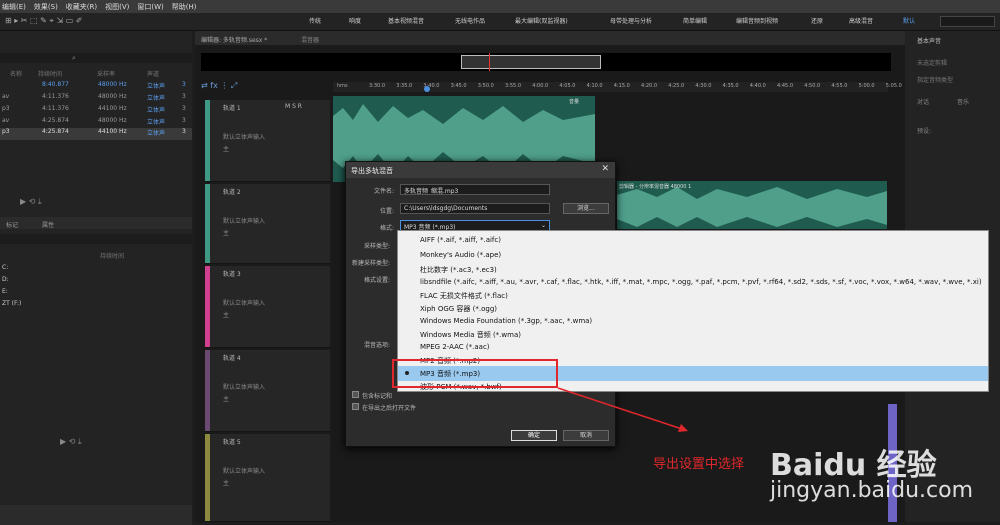 The height and width of the screenshot is (525, 1000). I want to click on baidu-watermark-url: jingyan.baidu.com, so click(872, 490).